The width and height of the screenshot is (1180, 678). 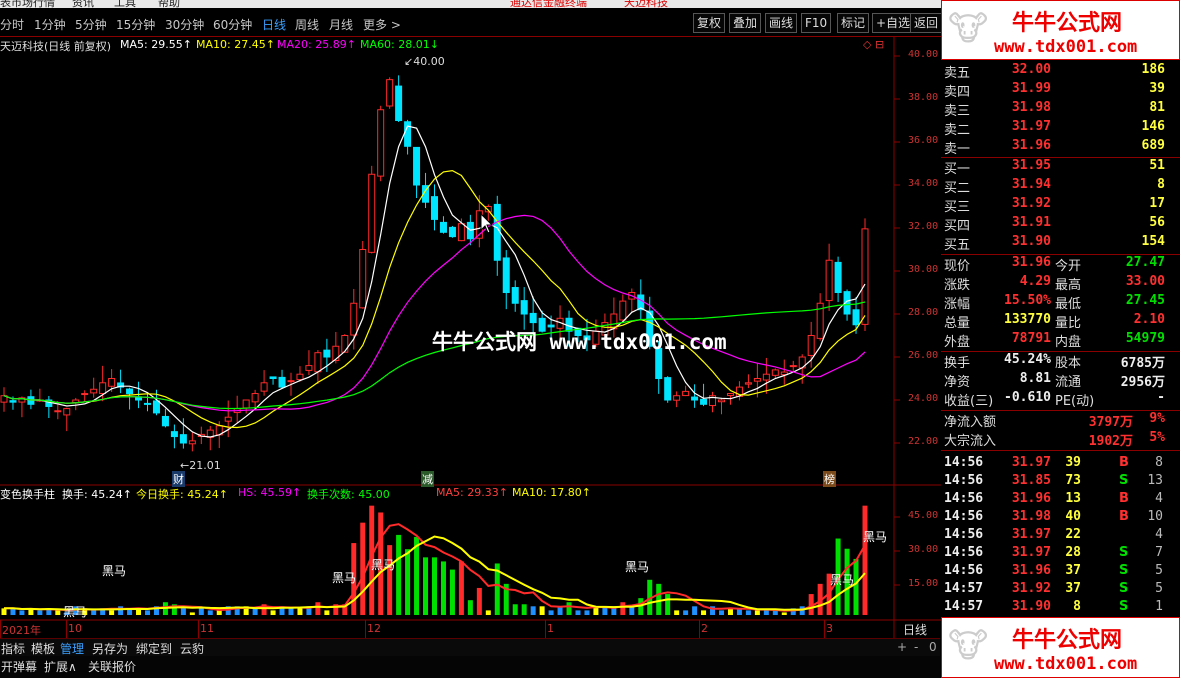 I want to click on danmaku-button: 开弹幕, so click(x=19, y=666).